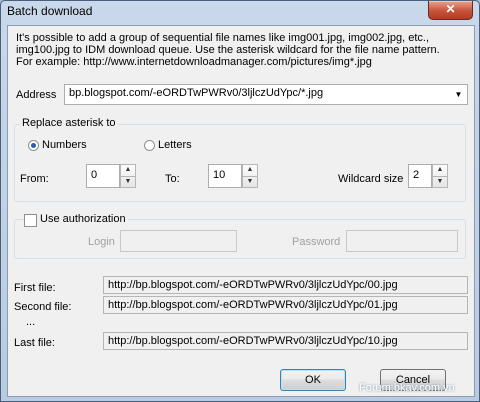  Describe the element at coordinates (35, 288) in the screenshot. I see `first-file-label: First file:` at that location.